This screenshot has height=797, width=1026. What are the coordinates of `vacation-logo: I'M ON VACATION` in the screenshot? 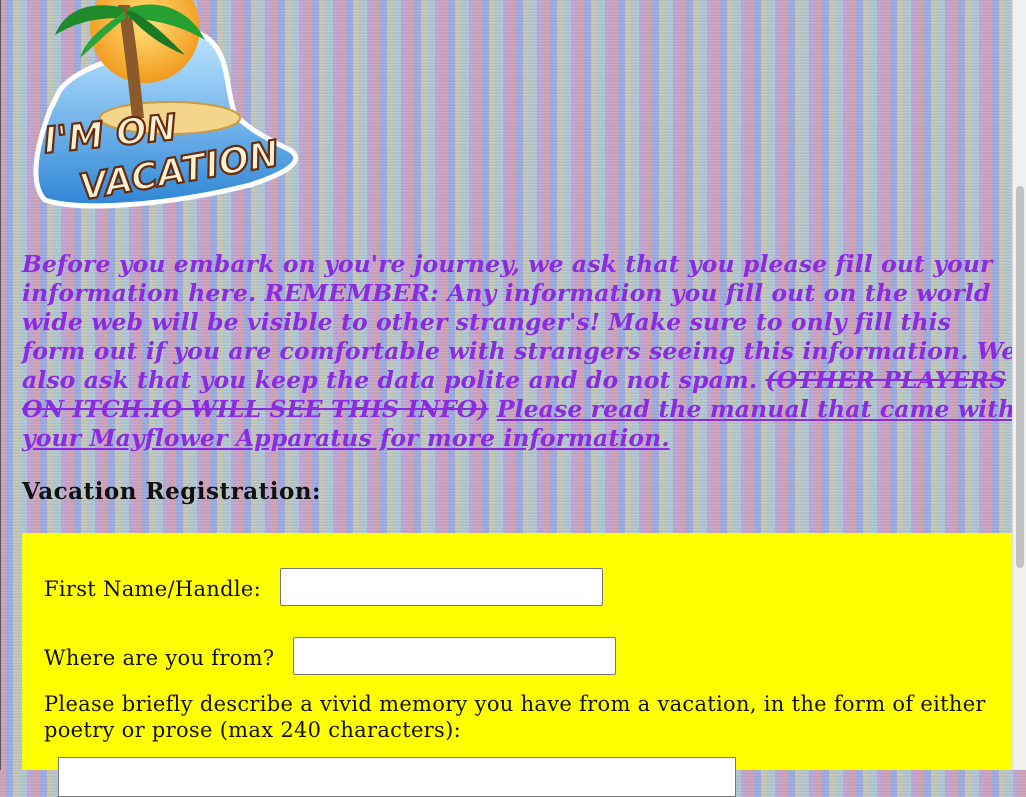 It's located at (166, 105).